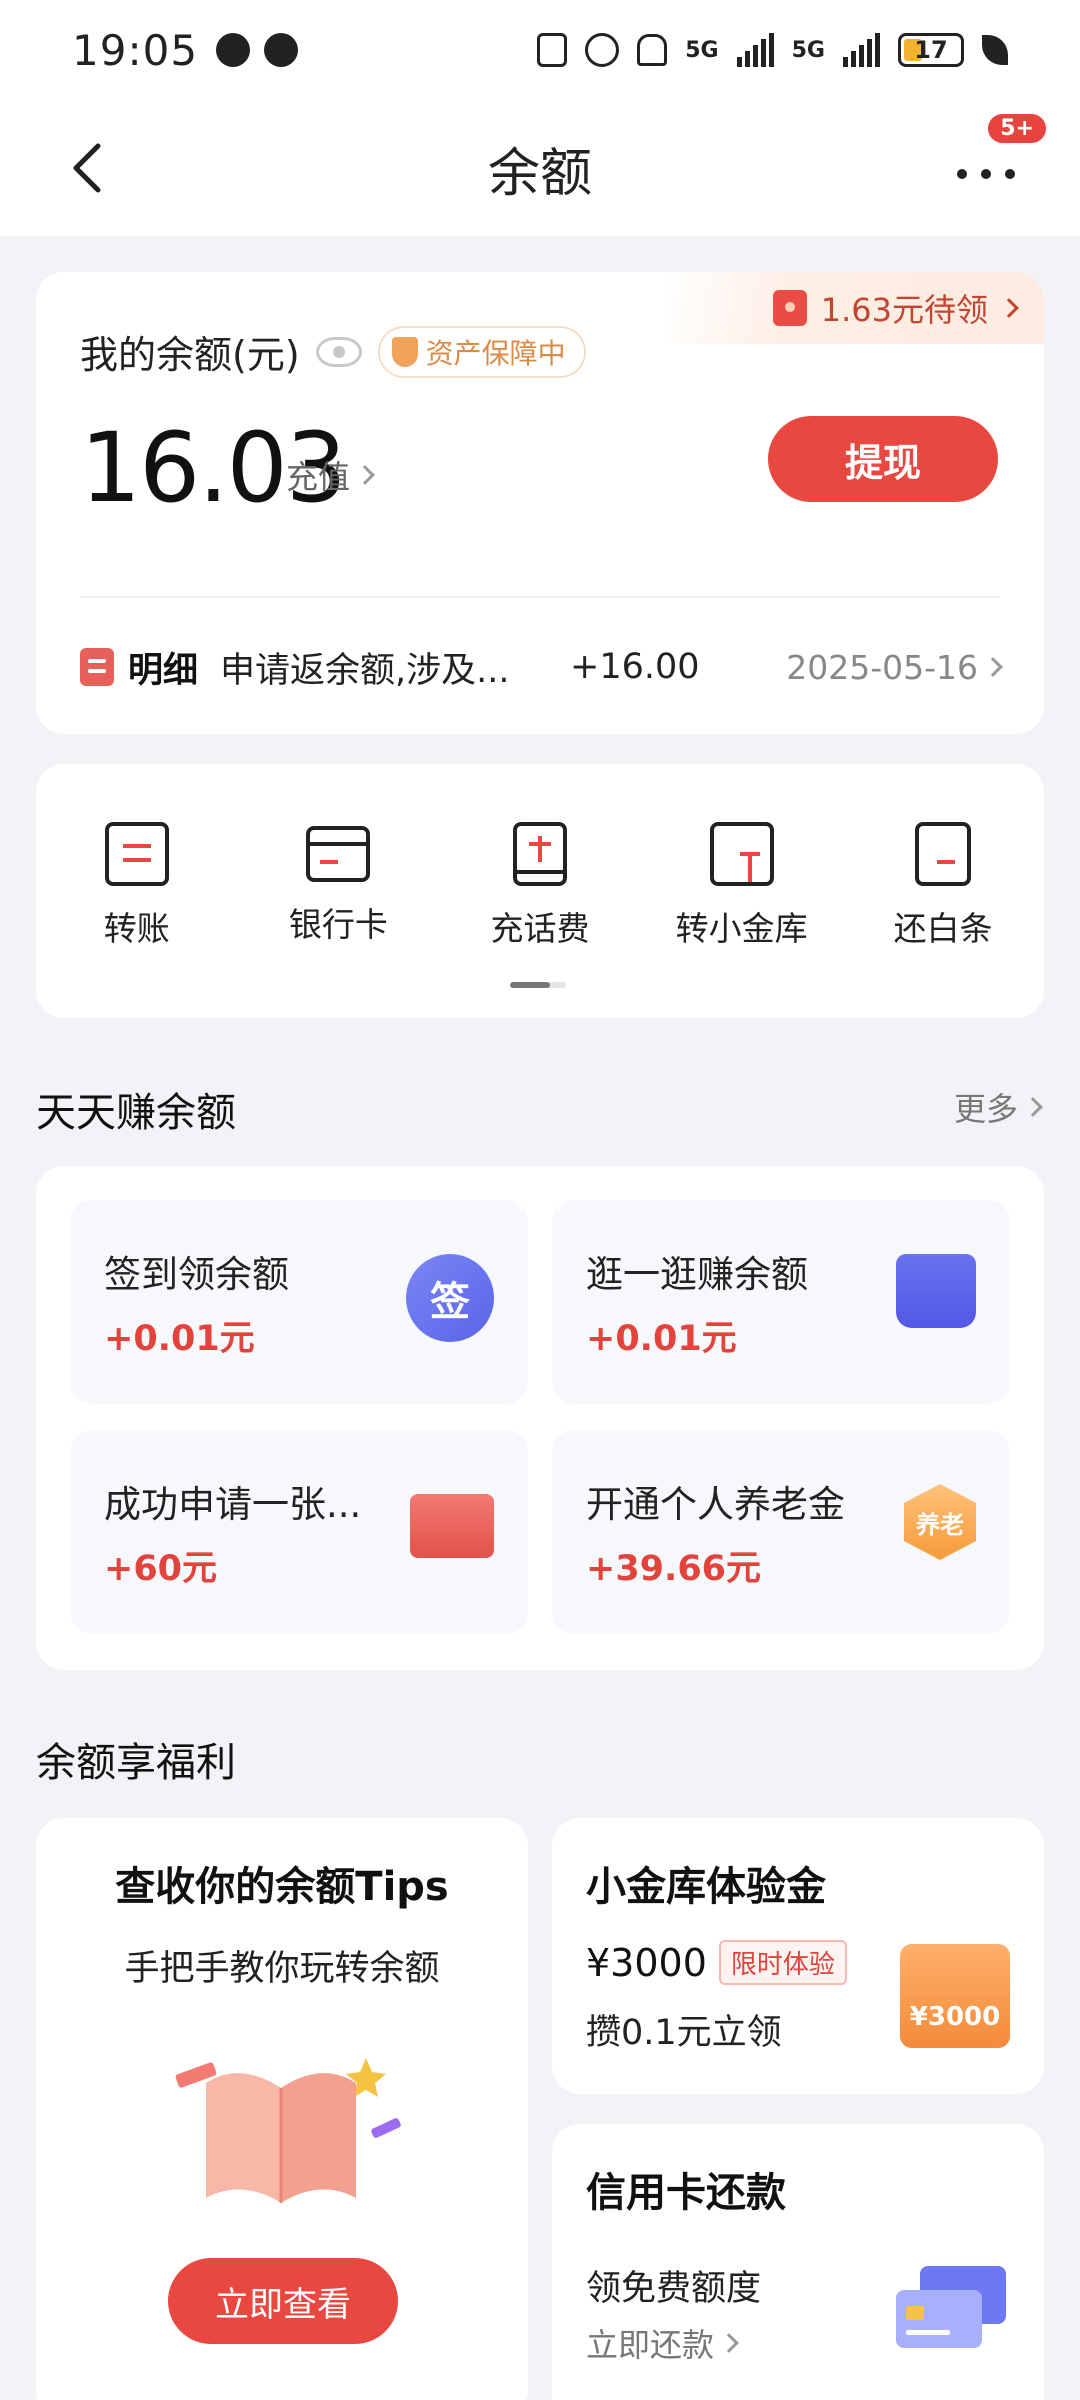  Describe the element at coordinates (782, 1962) in the screenshot. I see `limited-trial-tag: 限时体验` at that location.